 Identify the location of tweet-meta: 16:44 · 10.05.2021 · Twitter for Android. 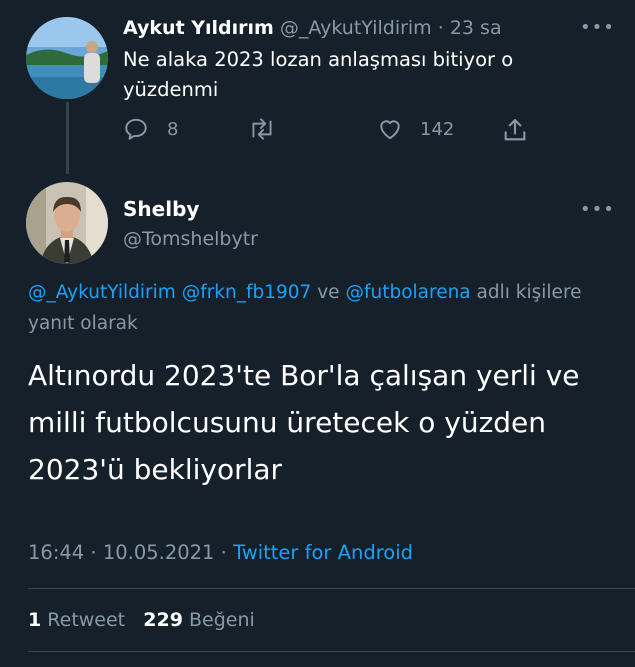
(220, 553).